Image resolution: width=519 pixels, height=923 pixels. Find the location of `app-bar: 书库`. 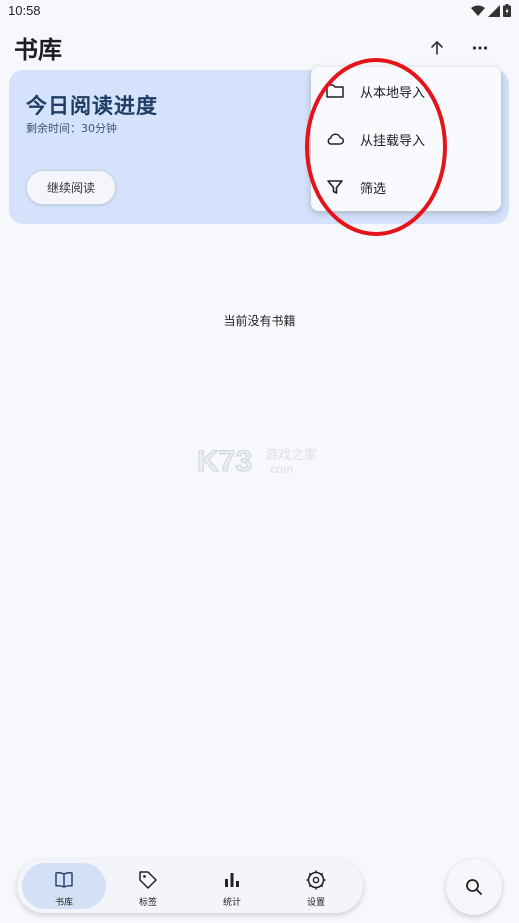

app-bar: 书库 is located at coordinates (259, 47).